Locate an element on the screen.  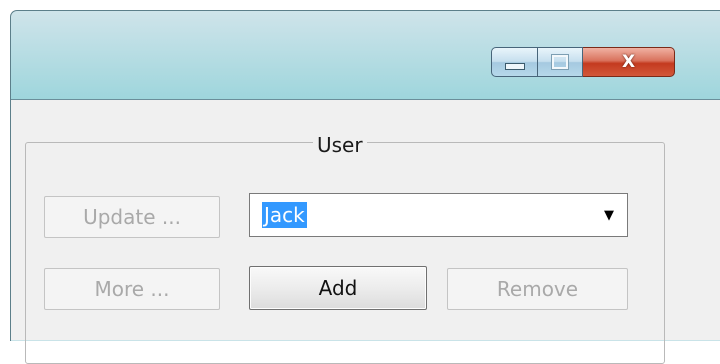
user-combobox: Jack ▼ is located at coordinates (438, 215).